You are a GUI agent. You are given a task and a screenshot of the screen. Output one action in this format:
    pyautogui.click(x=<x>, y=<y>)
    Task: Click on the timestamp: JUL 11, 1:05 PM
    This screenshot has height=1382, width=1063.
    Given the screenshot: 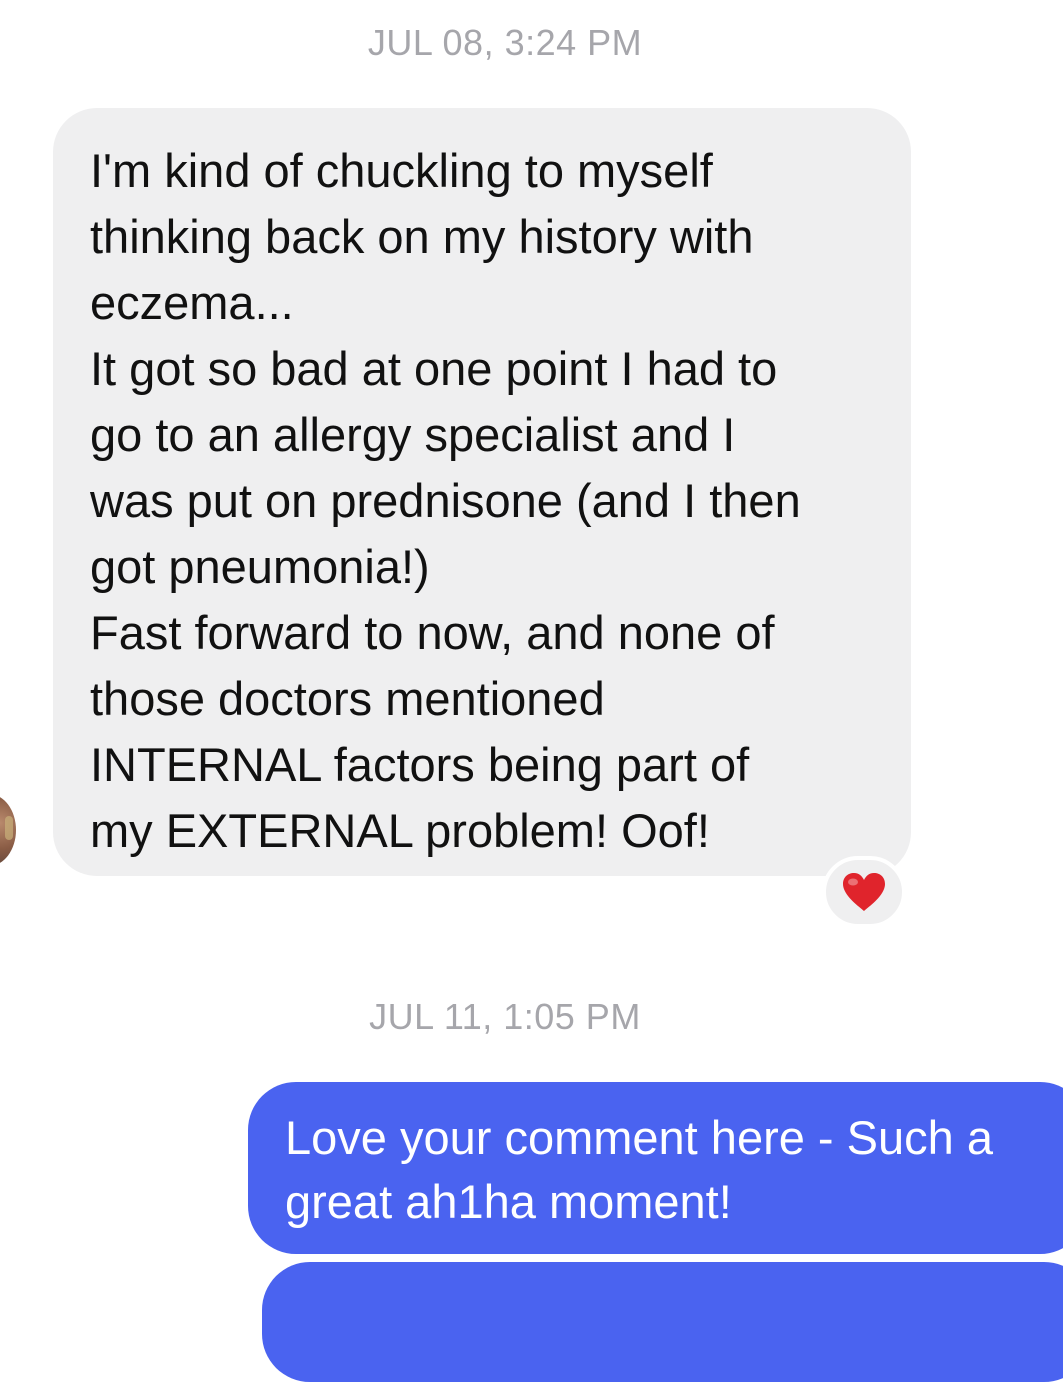 What is the action you would take?
    pyautogui.click(x=505, y=1016)
    